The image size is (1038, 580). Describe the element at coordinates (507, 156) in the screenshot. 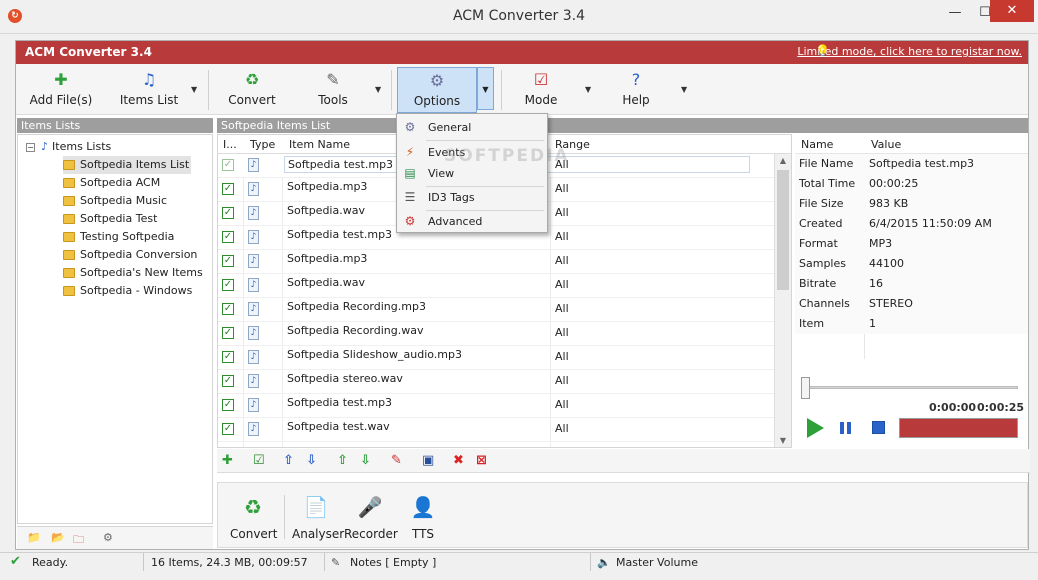

I see `watermark: SOFTPEDIA` at that location.